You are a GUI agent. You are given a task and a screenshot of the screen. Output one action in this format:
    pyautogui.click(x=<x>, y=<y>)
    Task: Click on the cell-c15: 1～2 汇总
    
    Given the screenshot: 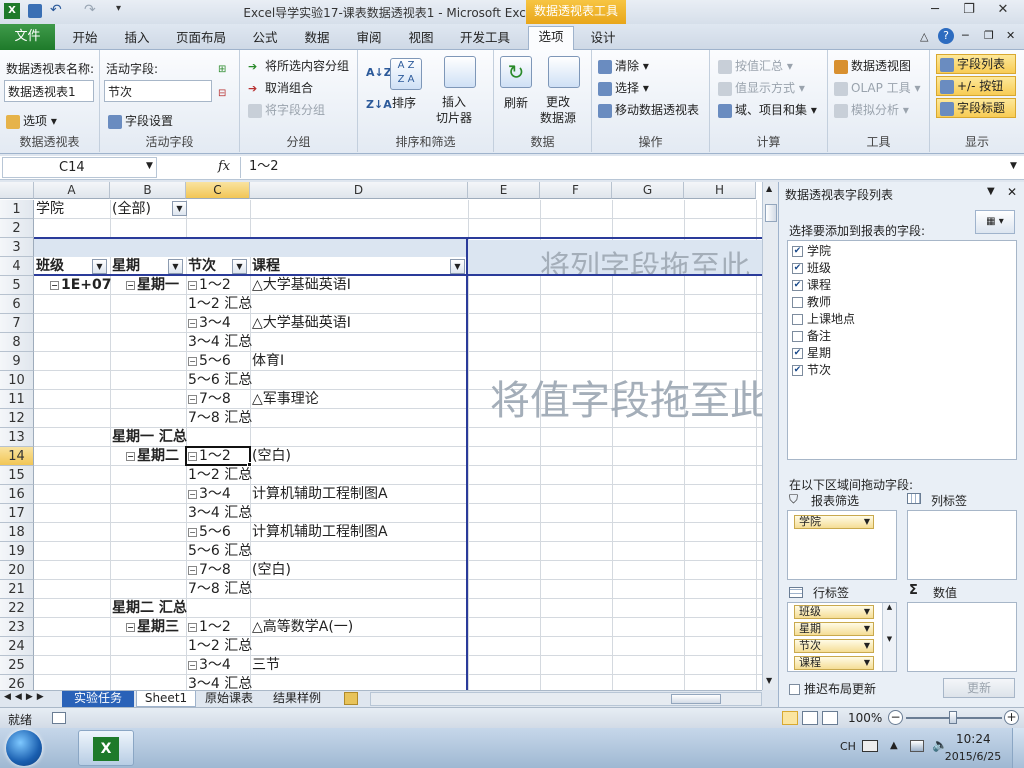 What is the action you would take?
    pyautogui.click(x=260, y=475)
    